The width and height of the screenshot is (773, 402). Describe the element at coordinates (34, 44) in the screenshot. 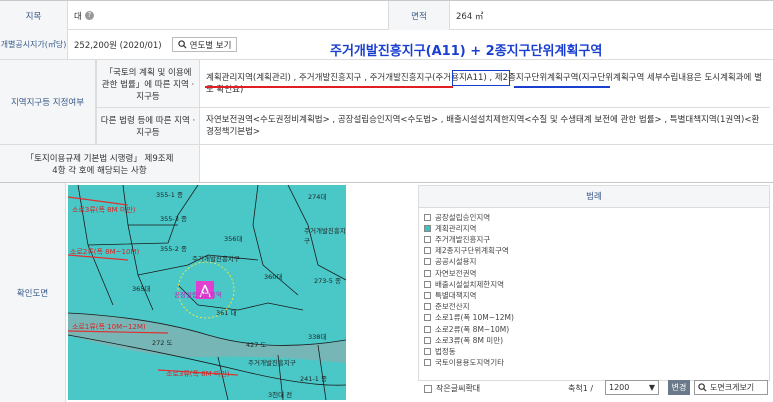

I see `price-header: 개별공시지가(㎡당)` at that location.